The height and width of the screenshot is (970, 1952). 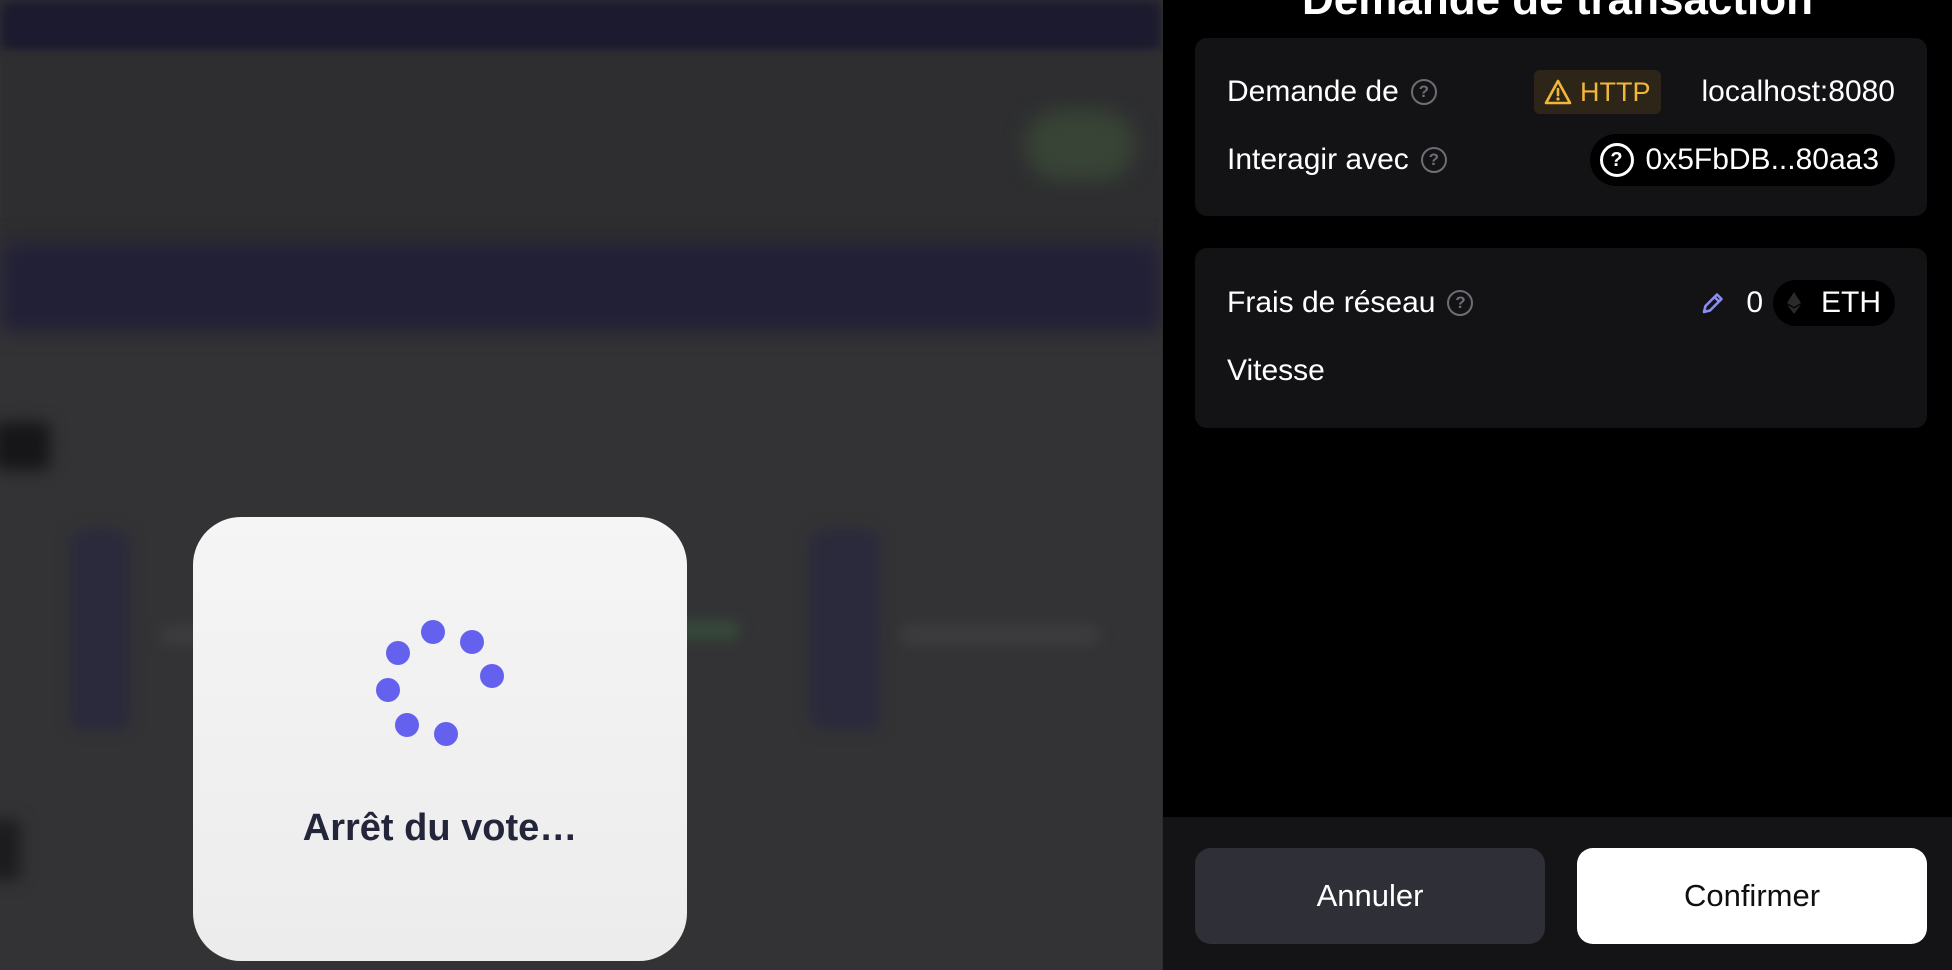 I want to click on background-header, so click(x=581, y=147).